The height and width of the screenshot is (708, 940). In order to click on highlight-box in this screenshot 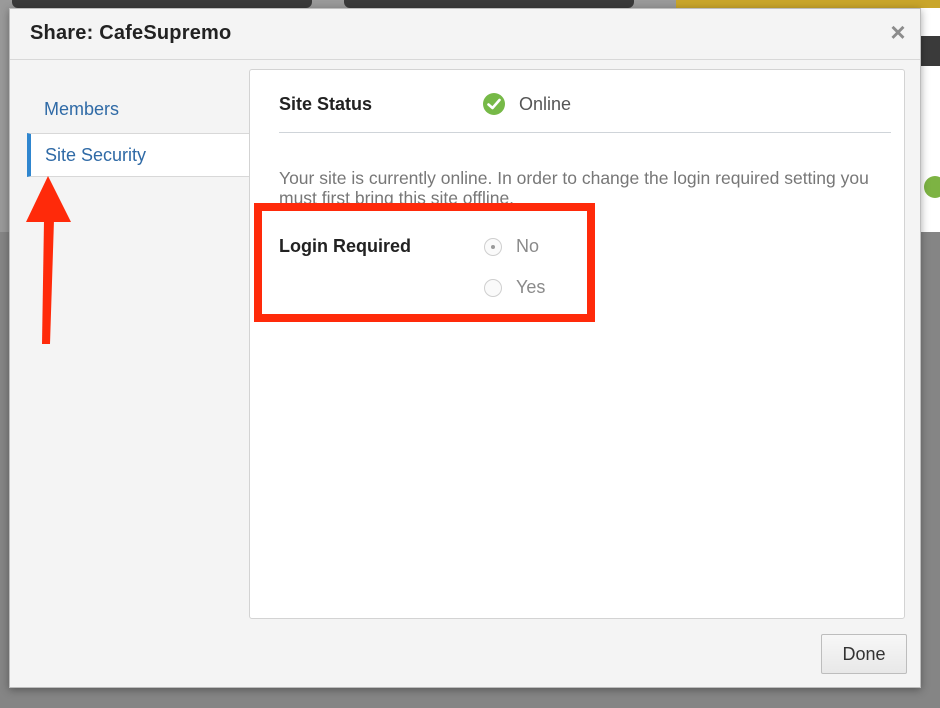, I will do `click(424, 262)`.